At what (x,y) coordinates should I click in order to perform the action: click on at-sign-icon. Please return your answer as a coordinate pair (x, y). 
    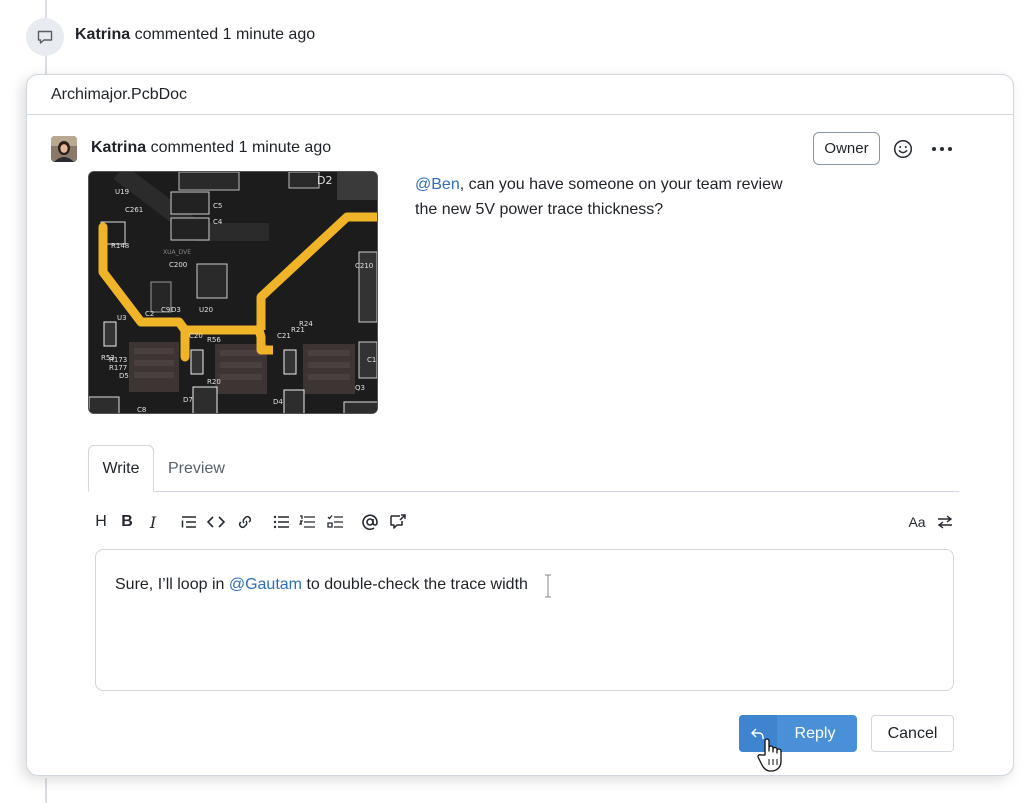
    Looking at the image, I should click on (370, 522).